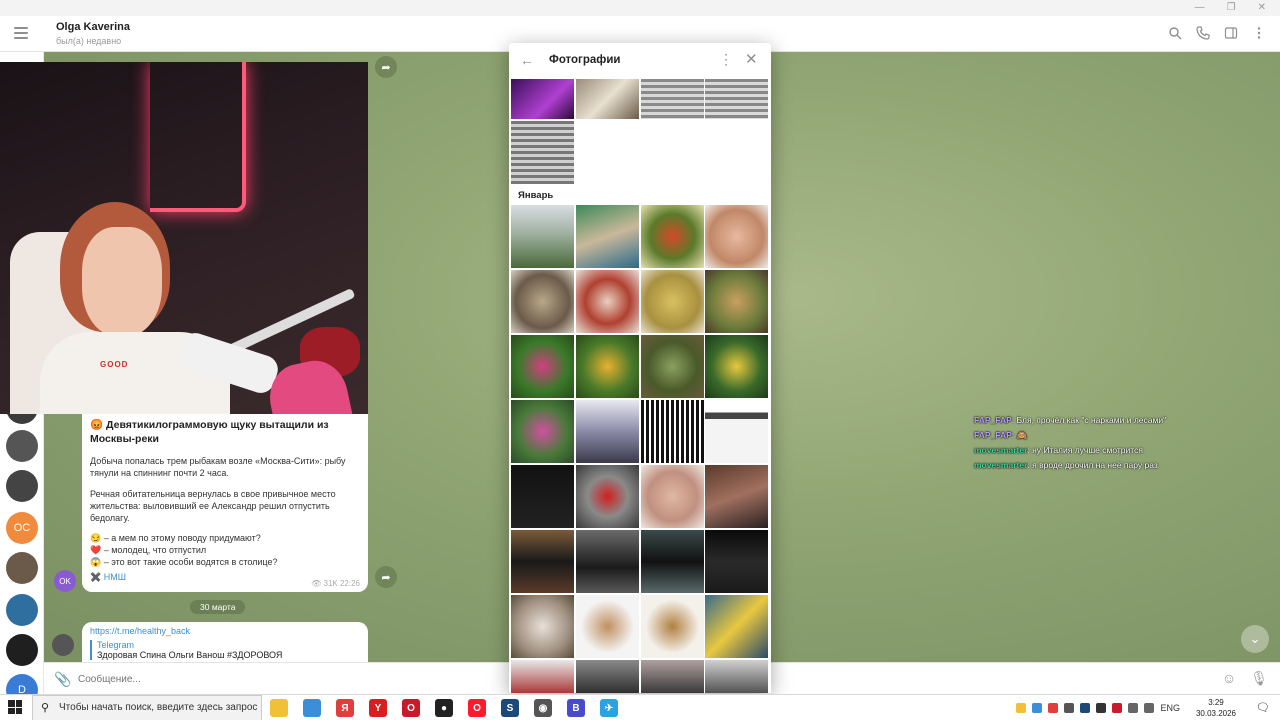 This screenshot has width=1280, height=720. What do you see at coordinates (1149, 708) in the screenshot?
I see `volume-icon` at bounding box center [1149, 708].